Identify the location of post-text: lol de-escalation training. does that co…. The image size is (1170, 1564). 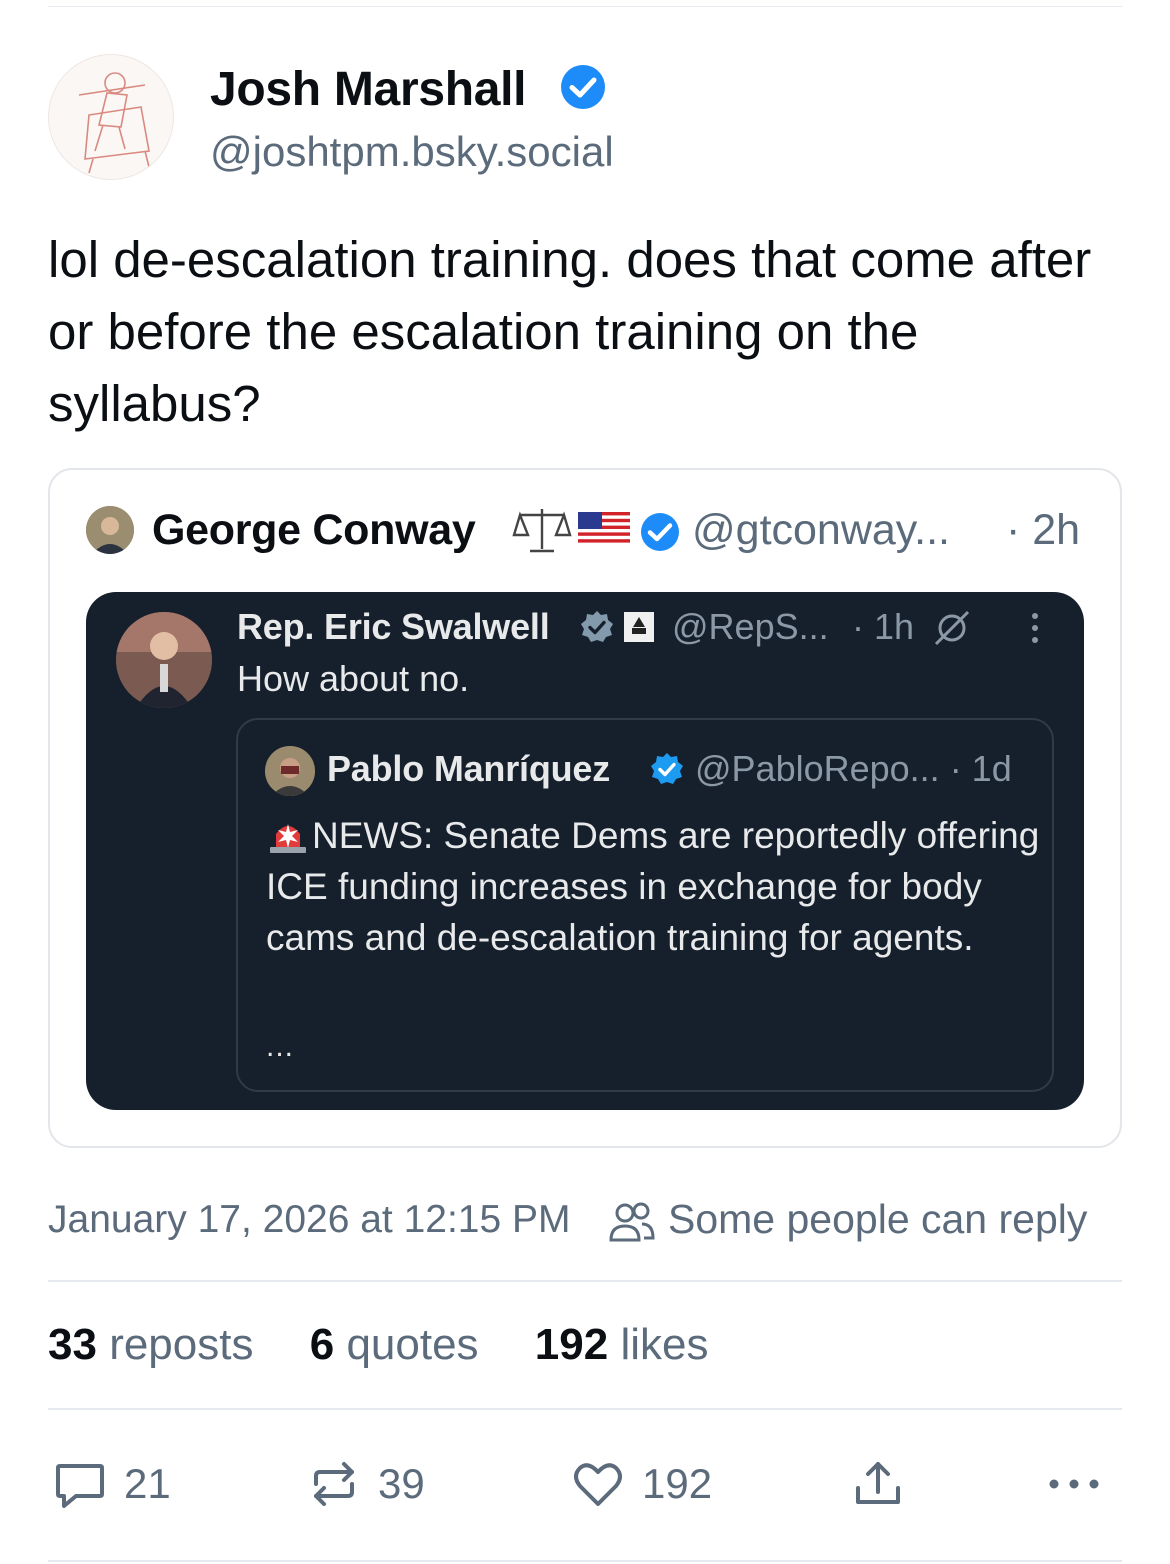
(570, 331).